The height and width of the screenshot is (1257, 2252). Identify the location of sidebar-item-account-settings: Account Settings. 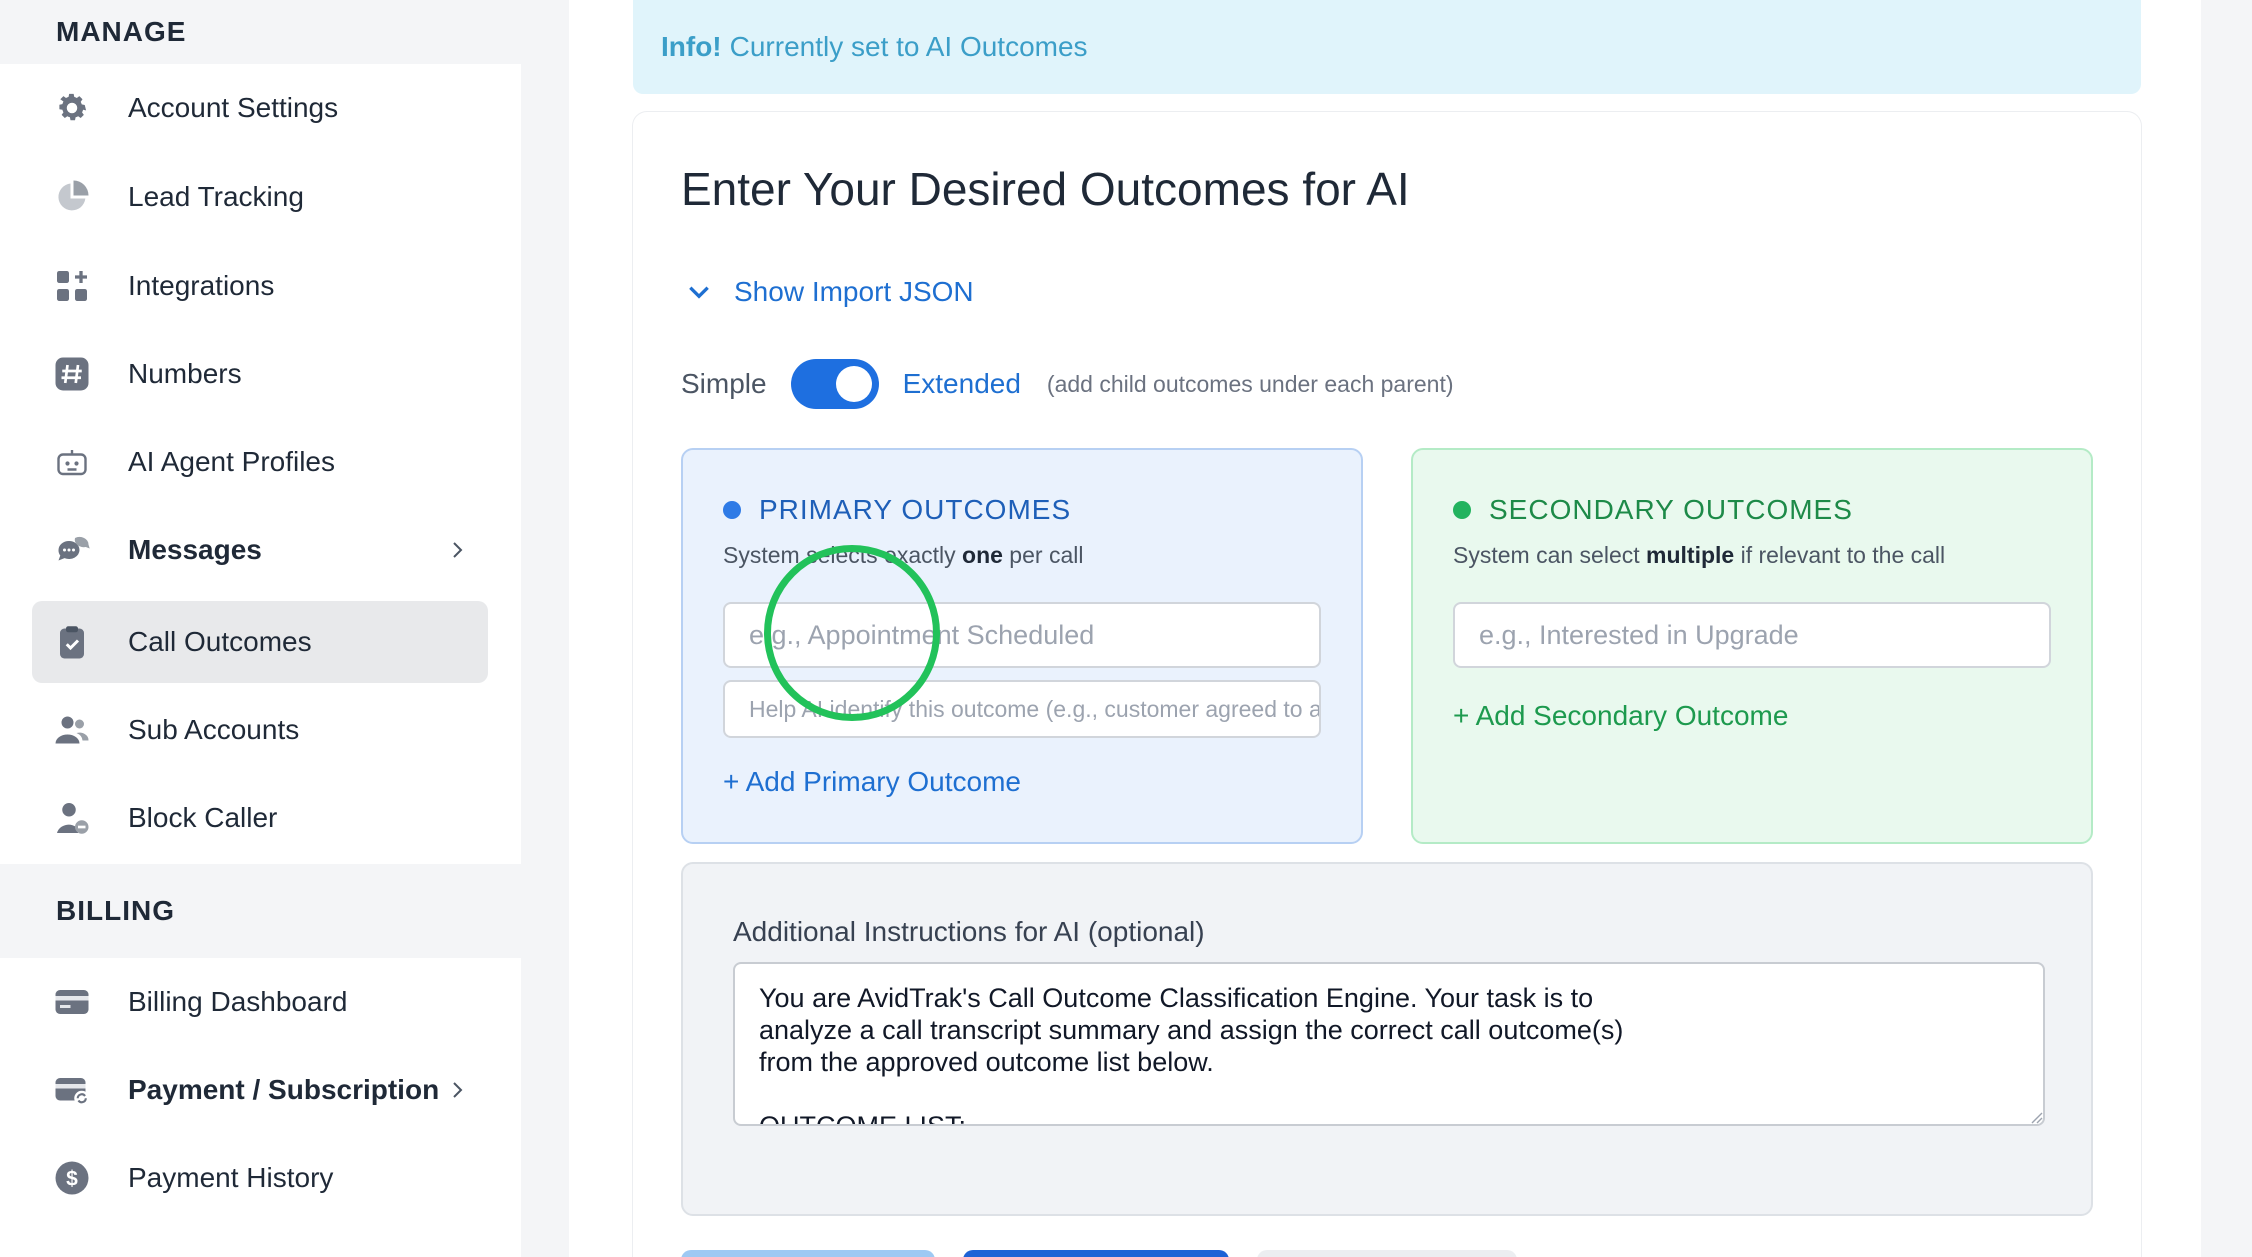
(260, 108).